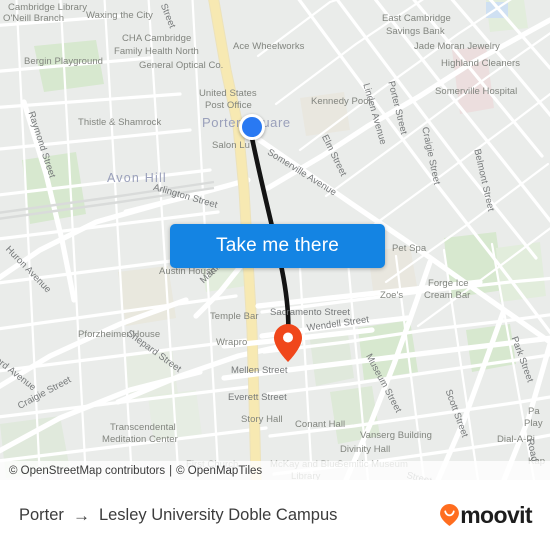 This screenshot has height=550, width=550. Describe the element at coordinates (87, 471) in the screenshot. I see `osm-attribution-link: © OpenStreetMap contributors` at that location.